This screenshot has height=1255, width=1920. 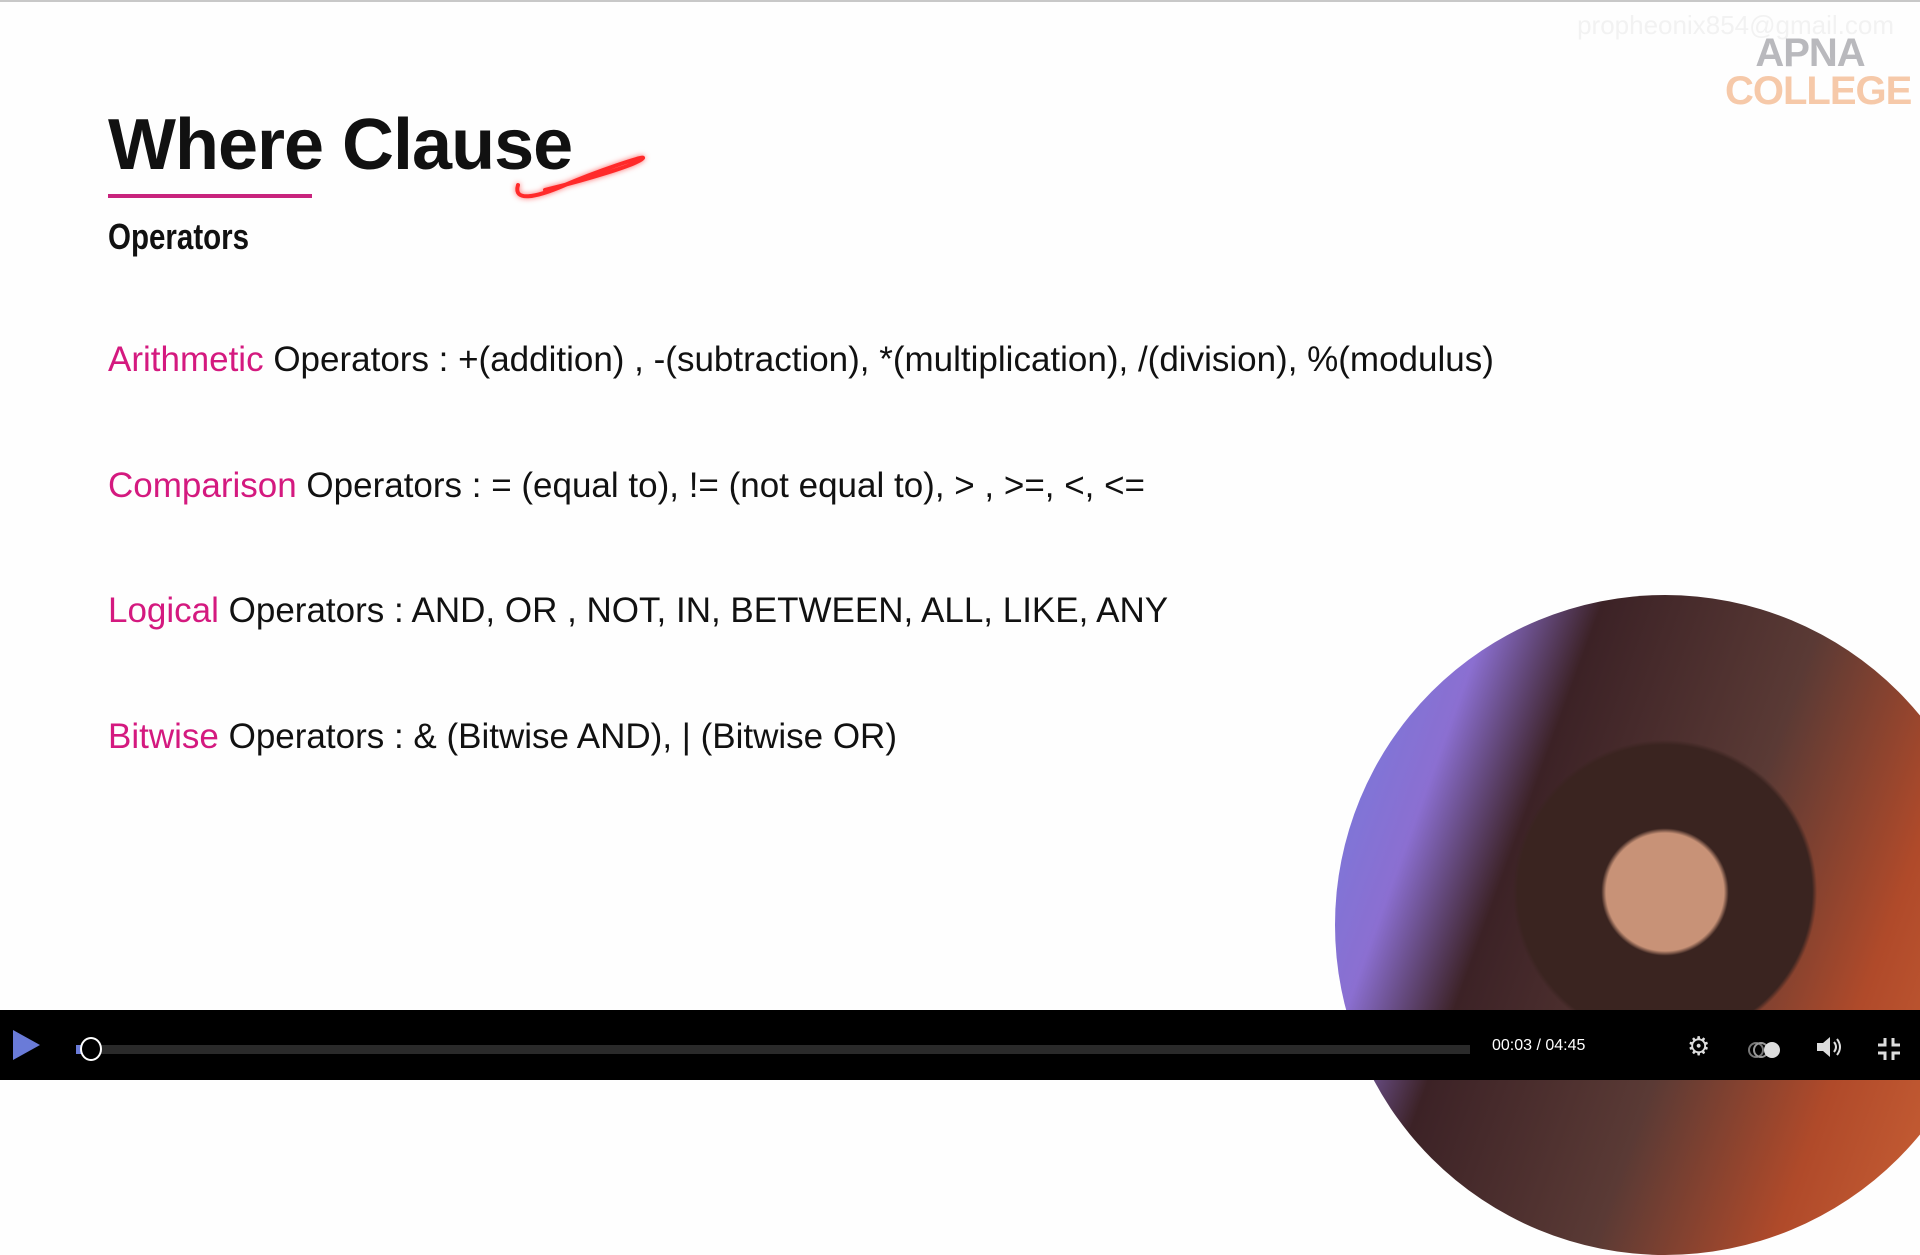 What do you see at coordinates (179, 236) in the screenshot?
I see `slide-subtitle: Operators` at bounding box center [179, 236].